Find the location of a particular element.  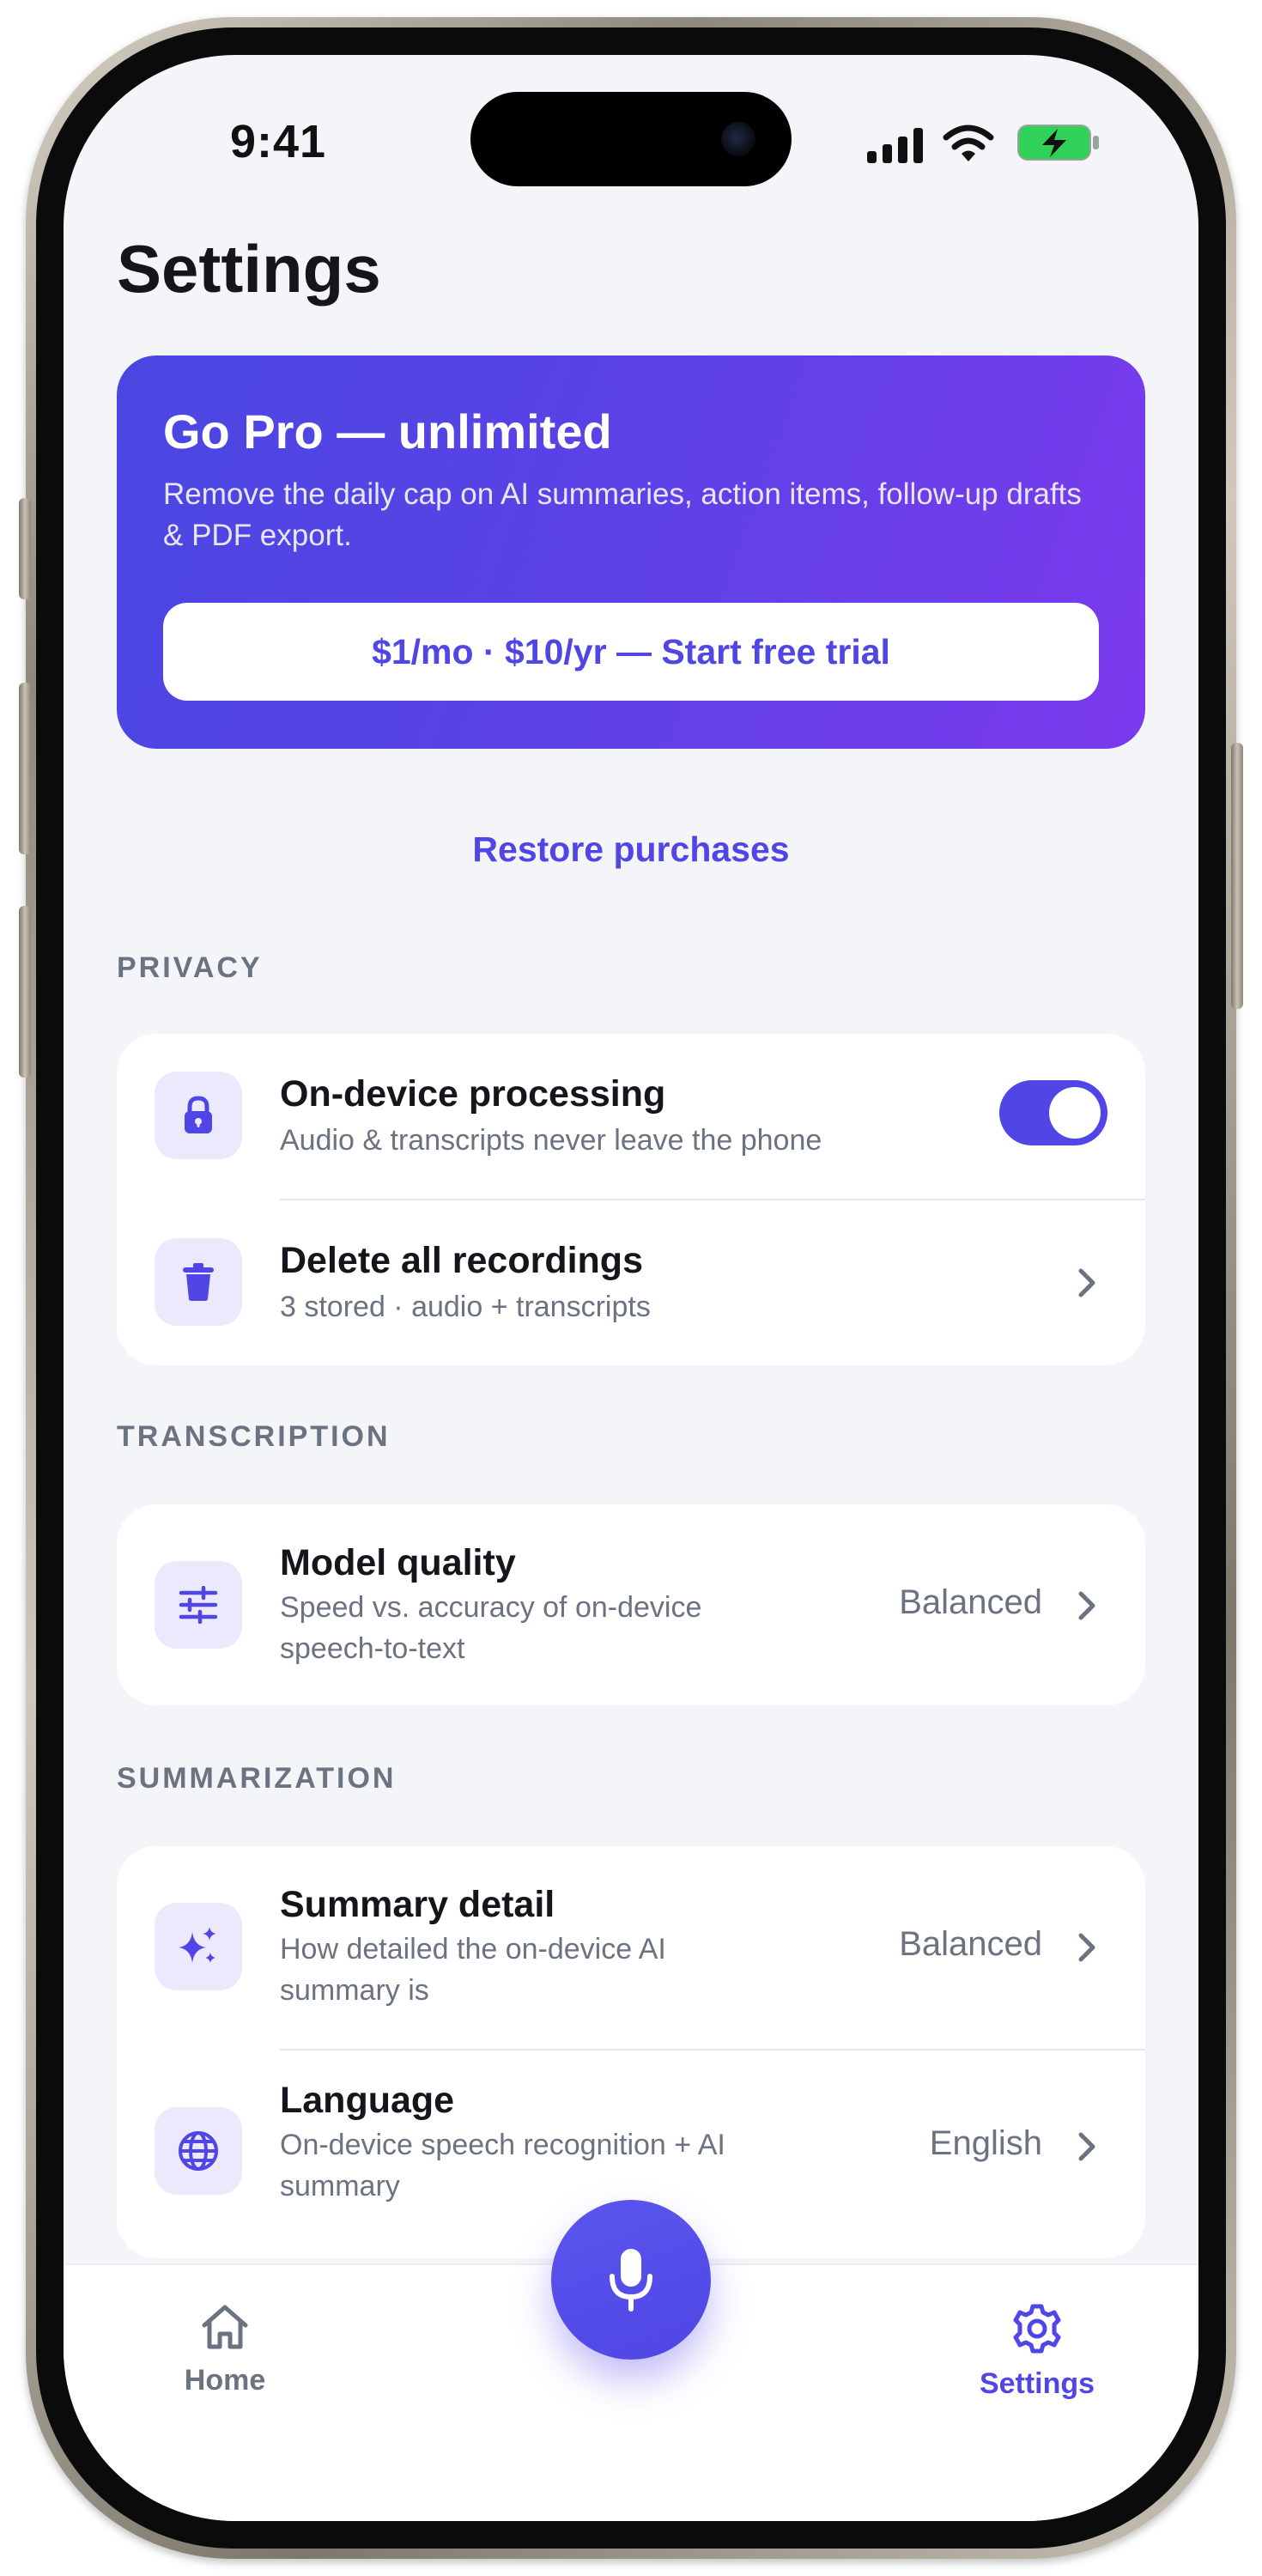

volume-up-button is located at coordinates (25, 768).